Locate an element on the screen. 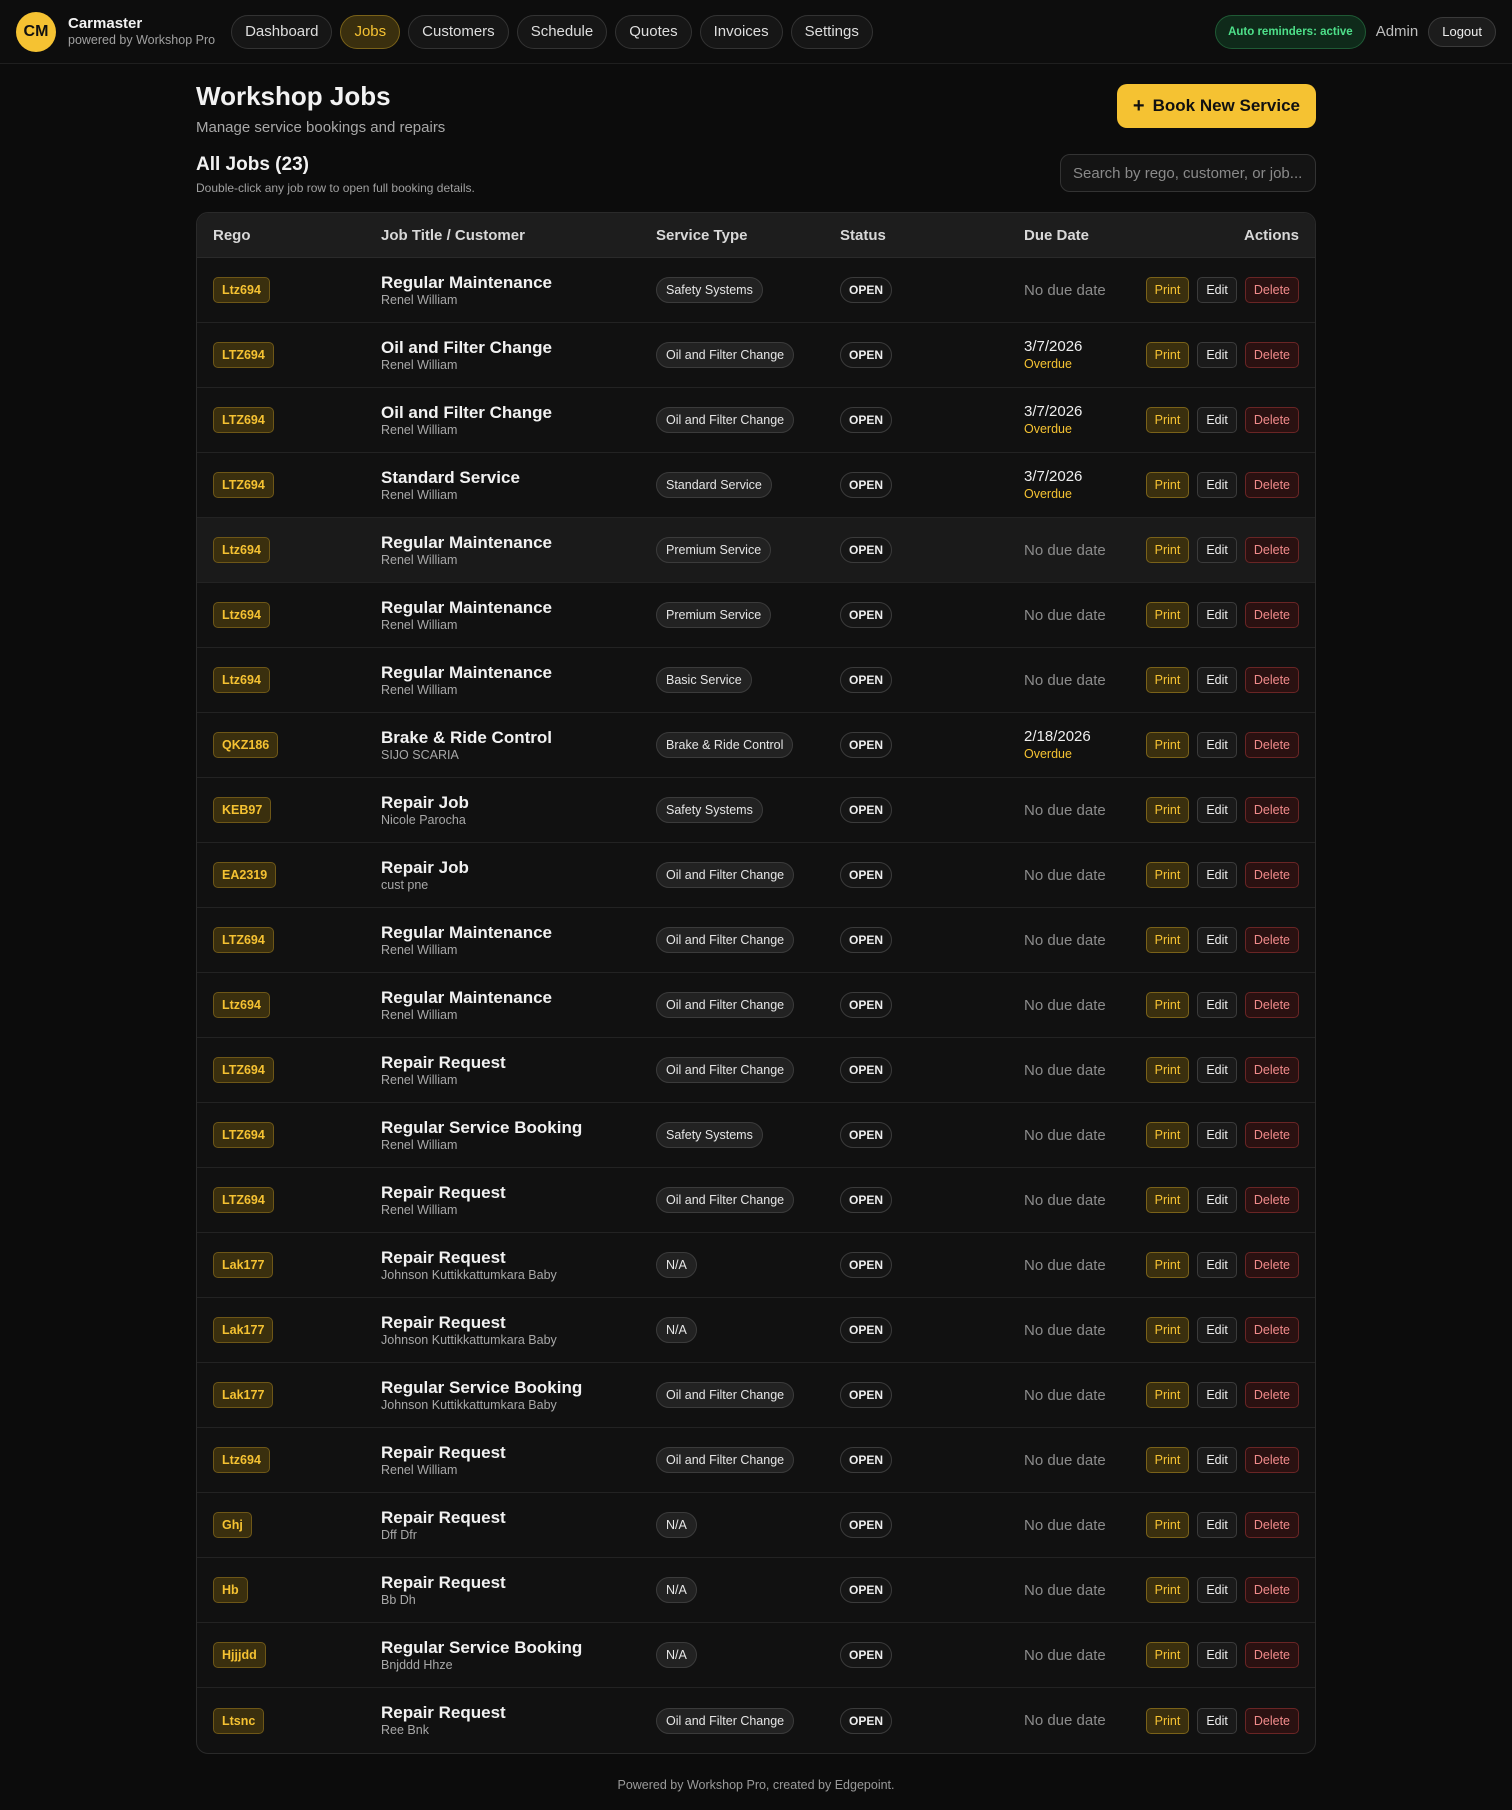 The height and width of the screenshot is (1810, 1512). header-service-type: Service Type is located at coordinates (748, 235).